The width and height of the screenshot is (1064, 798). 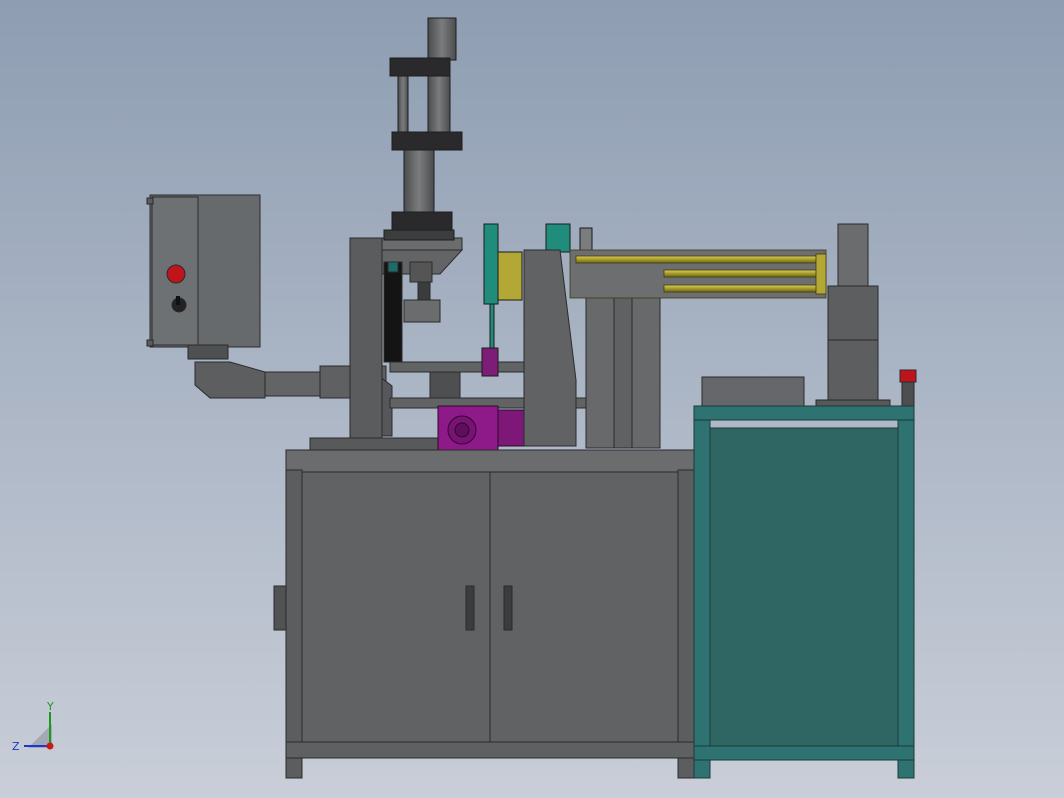 What do you see at coordinates (482, 428) in the screenshot?
I see `servo-motor` at bounding box center [482, 428].